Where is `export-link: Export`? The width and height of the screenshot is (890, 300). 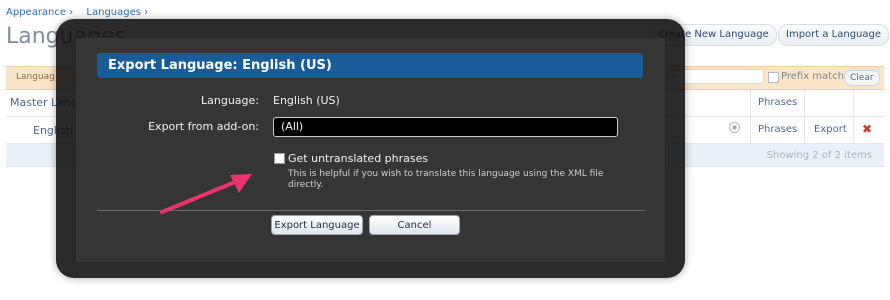
export-link: Export is located at coordinates (830, 129).